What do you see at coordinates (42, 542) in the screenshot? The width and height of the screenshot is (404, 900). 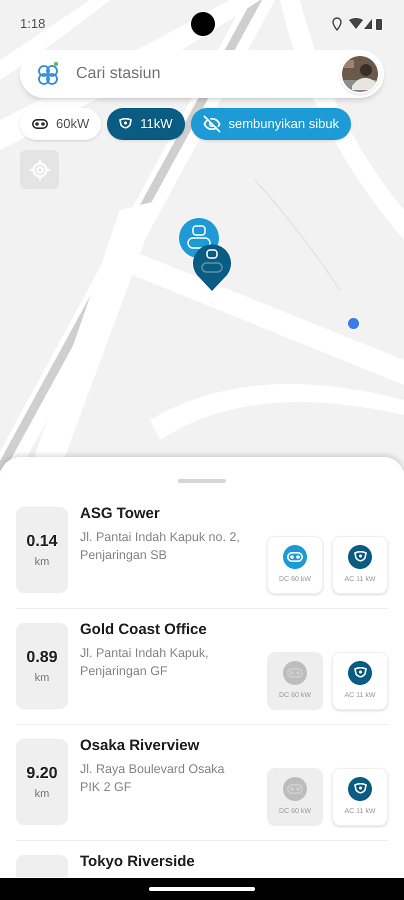 I see `distance-value: 0.14` at bounding box center [42, 542].